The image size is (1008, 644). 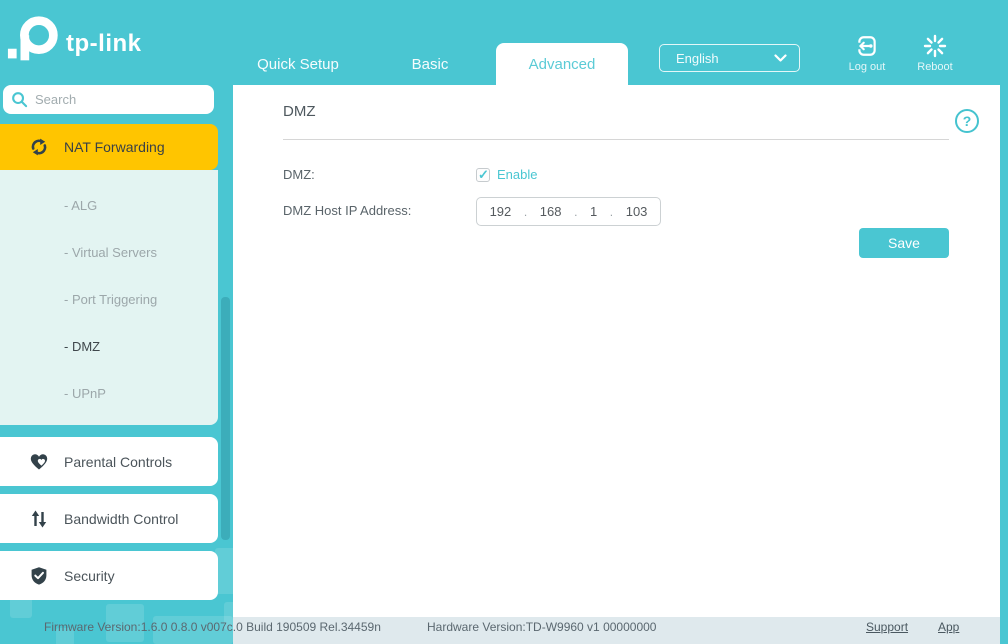 I want to click on parental-controls-icon, so click(x=39, y=461).